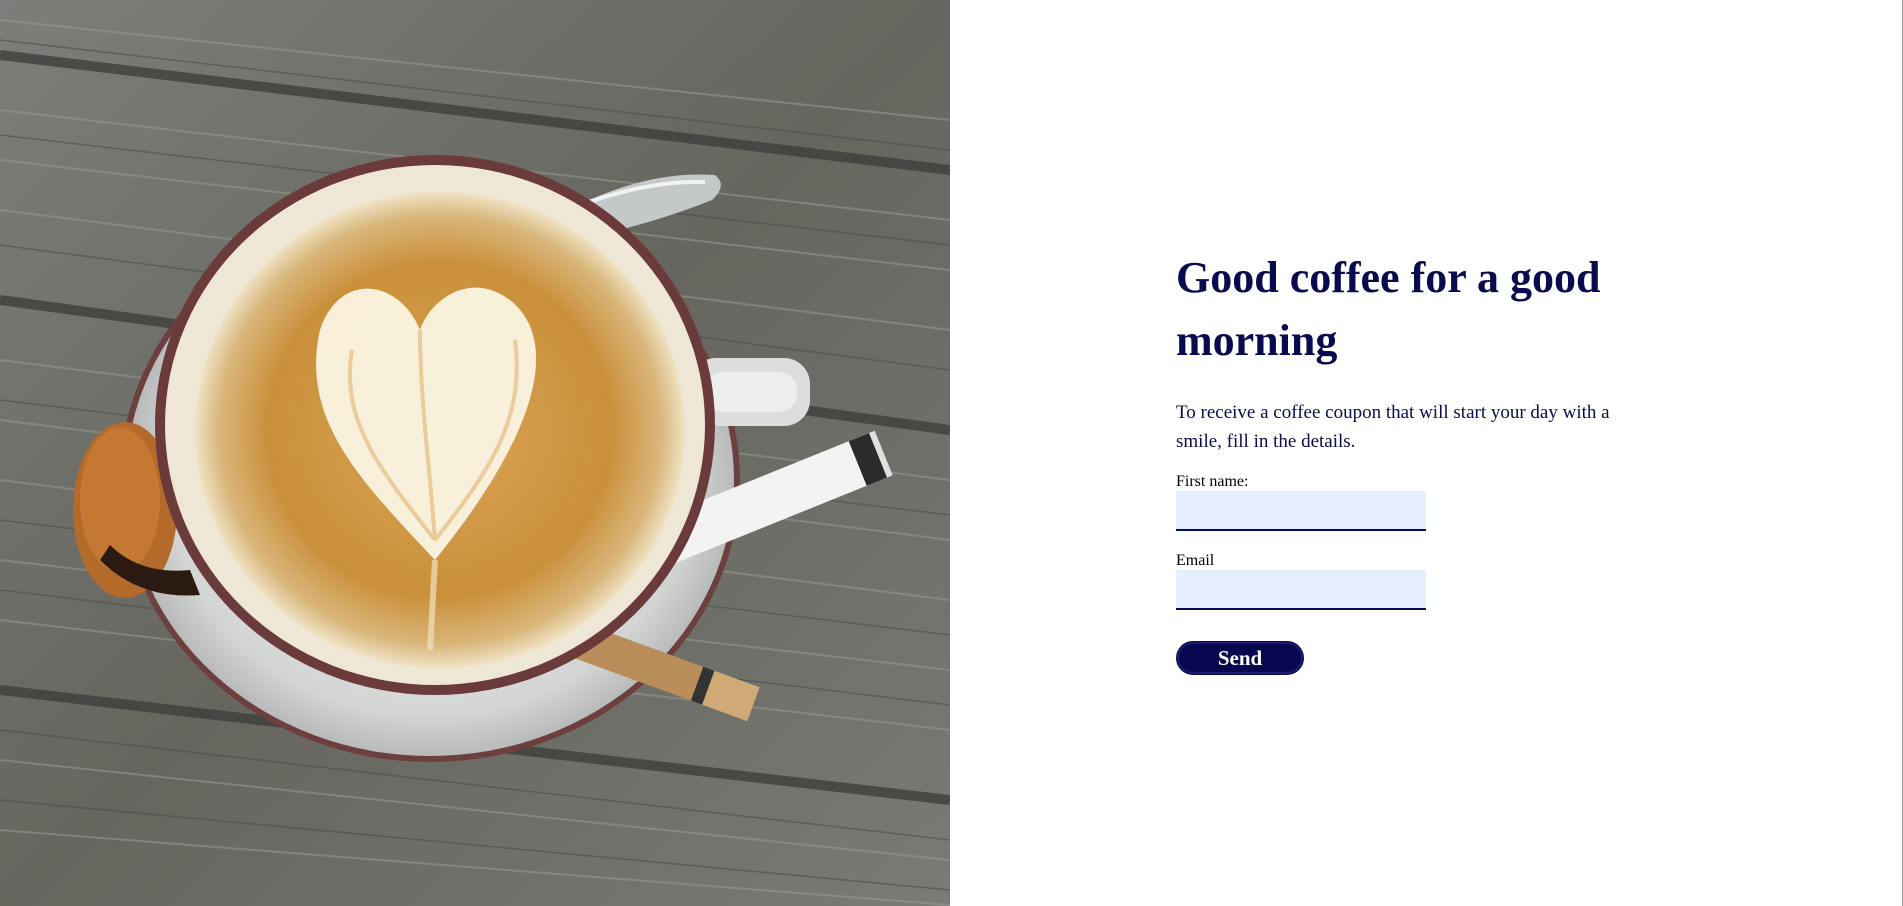 The width and height of the screenshot is (1903, 906). I want to click on email-label: Email, so click(1195, 560).